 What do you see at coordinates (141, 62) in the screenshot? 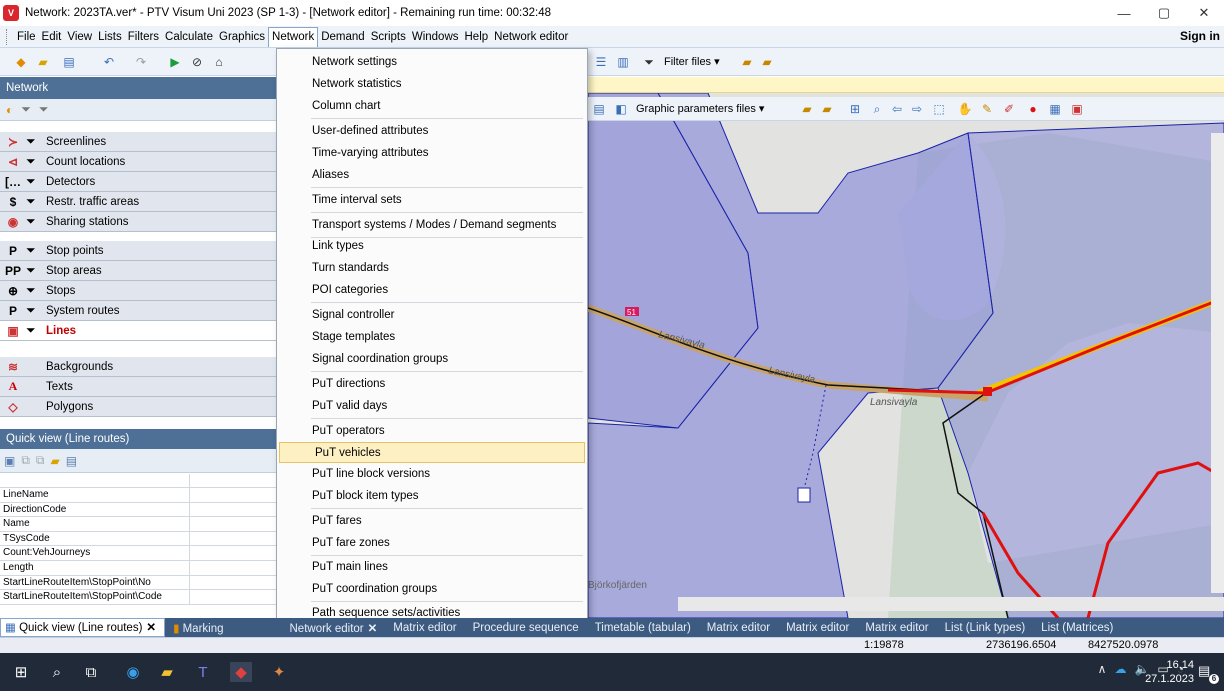
I see `redo-icon: ↷` at bounding box center [141, 62].